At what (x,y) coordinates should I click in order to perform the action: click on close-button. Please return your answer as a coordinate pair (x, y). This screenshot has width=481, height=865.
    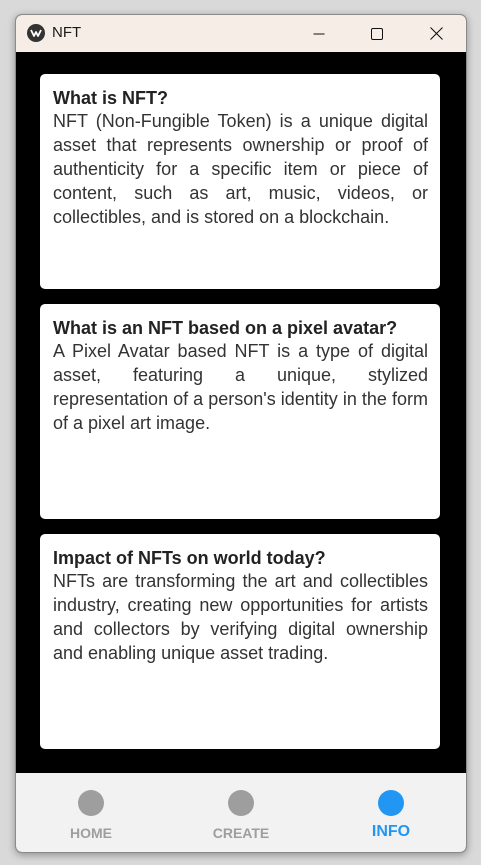
    Looking at the image, I should click on (436, 33).